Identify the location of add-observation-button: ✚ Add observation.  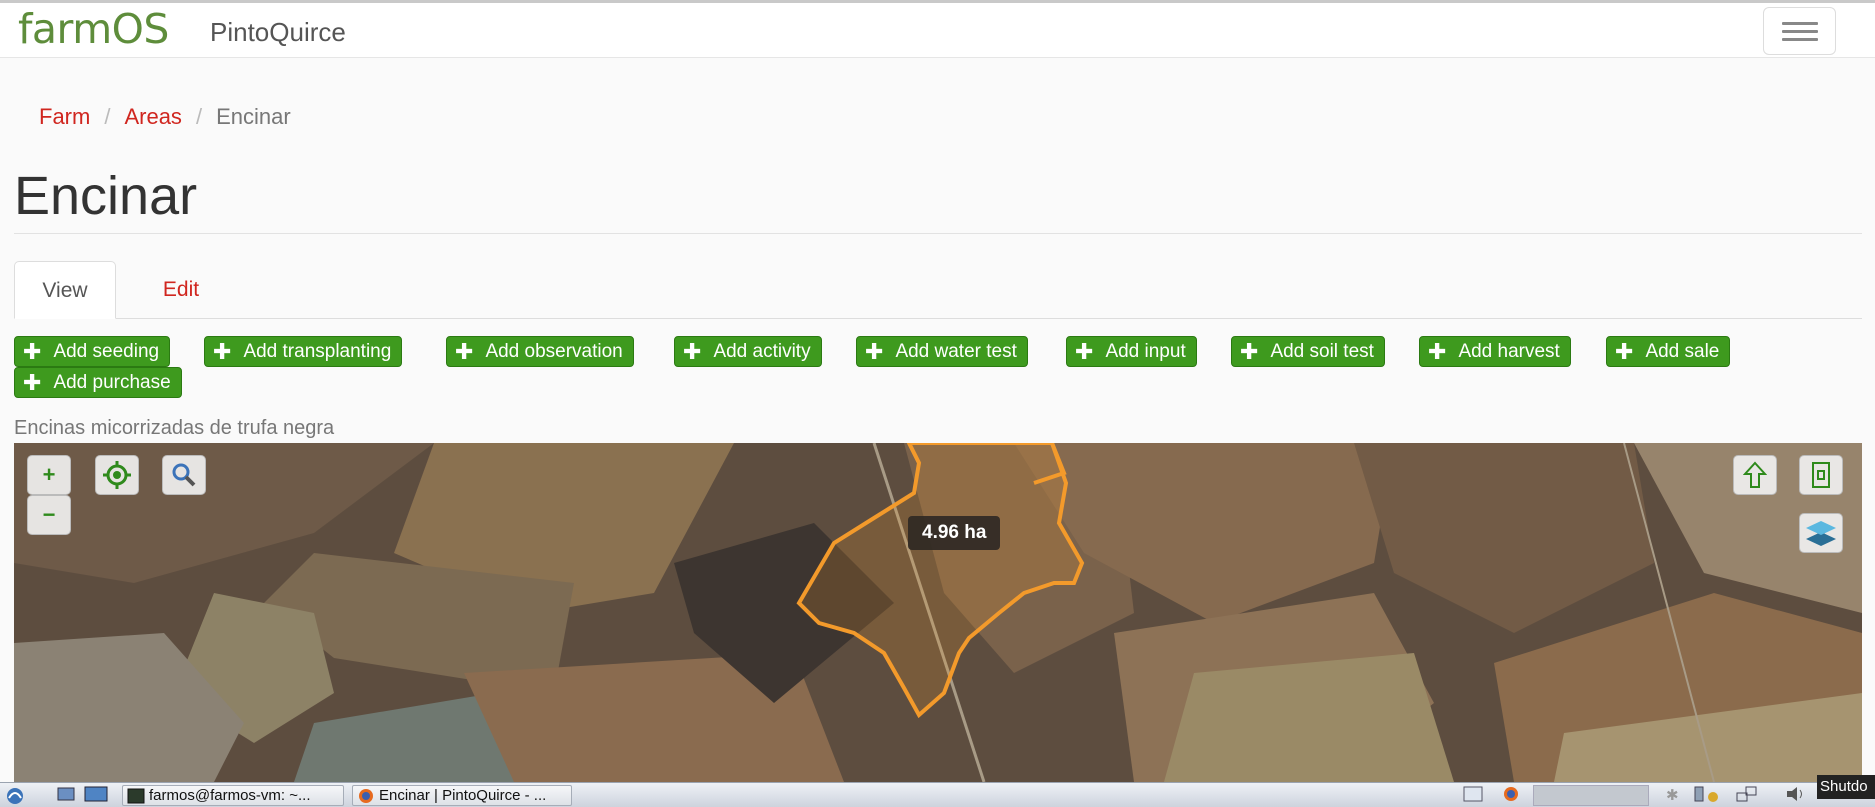
(540, 351).